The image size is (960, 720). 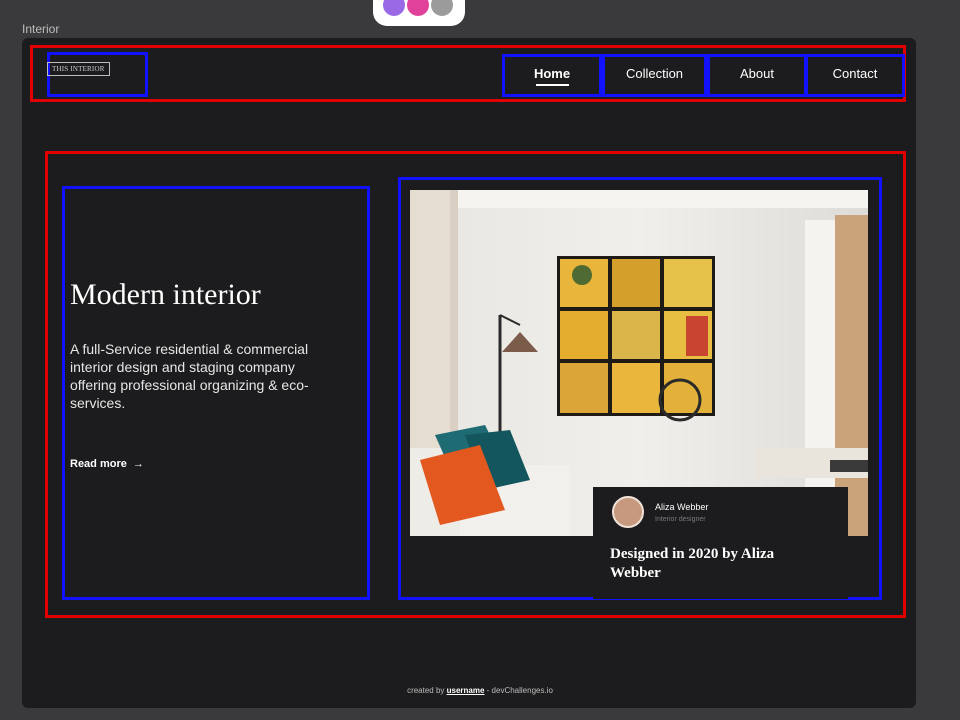 I want to click on nav-item-about: About, so click(x=757, y=73).